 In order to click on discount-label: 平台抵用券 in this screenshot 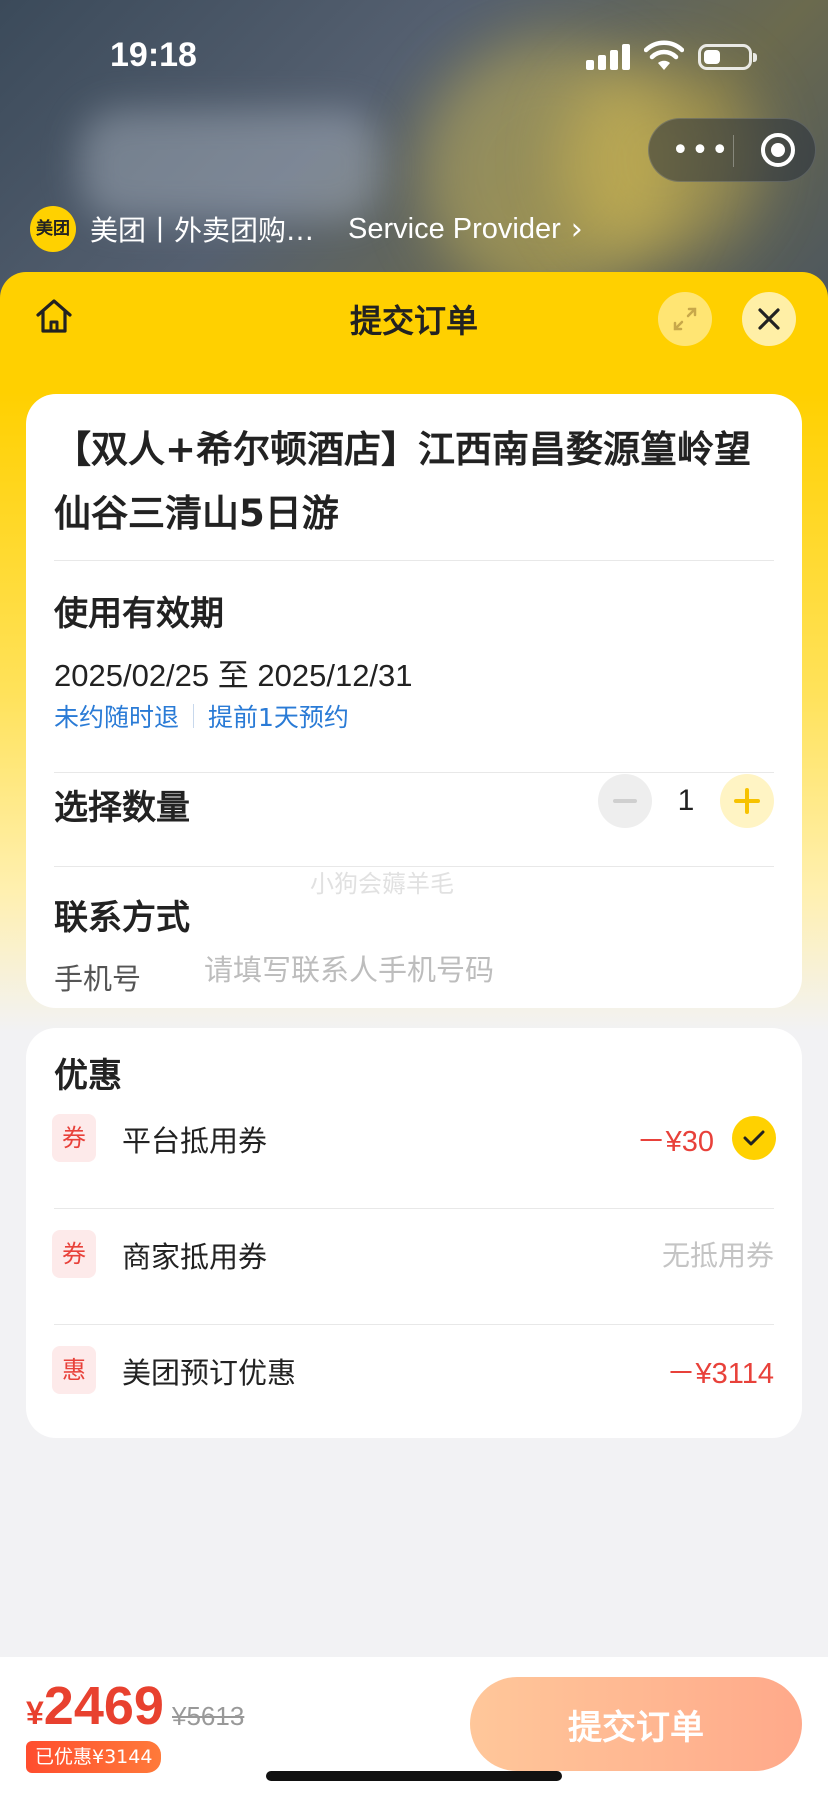, I will do `click(195, 1141)`.